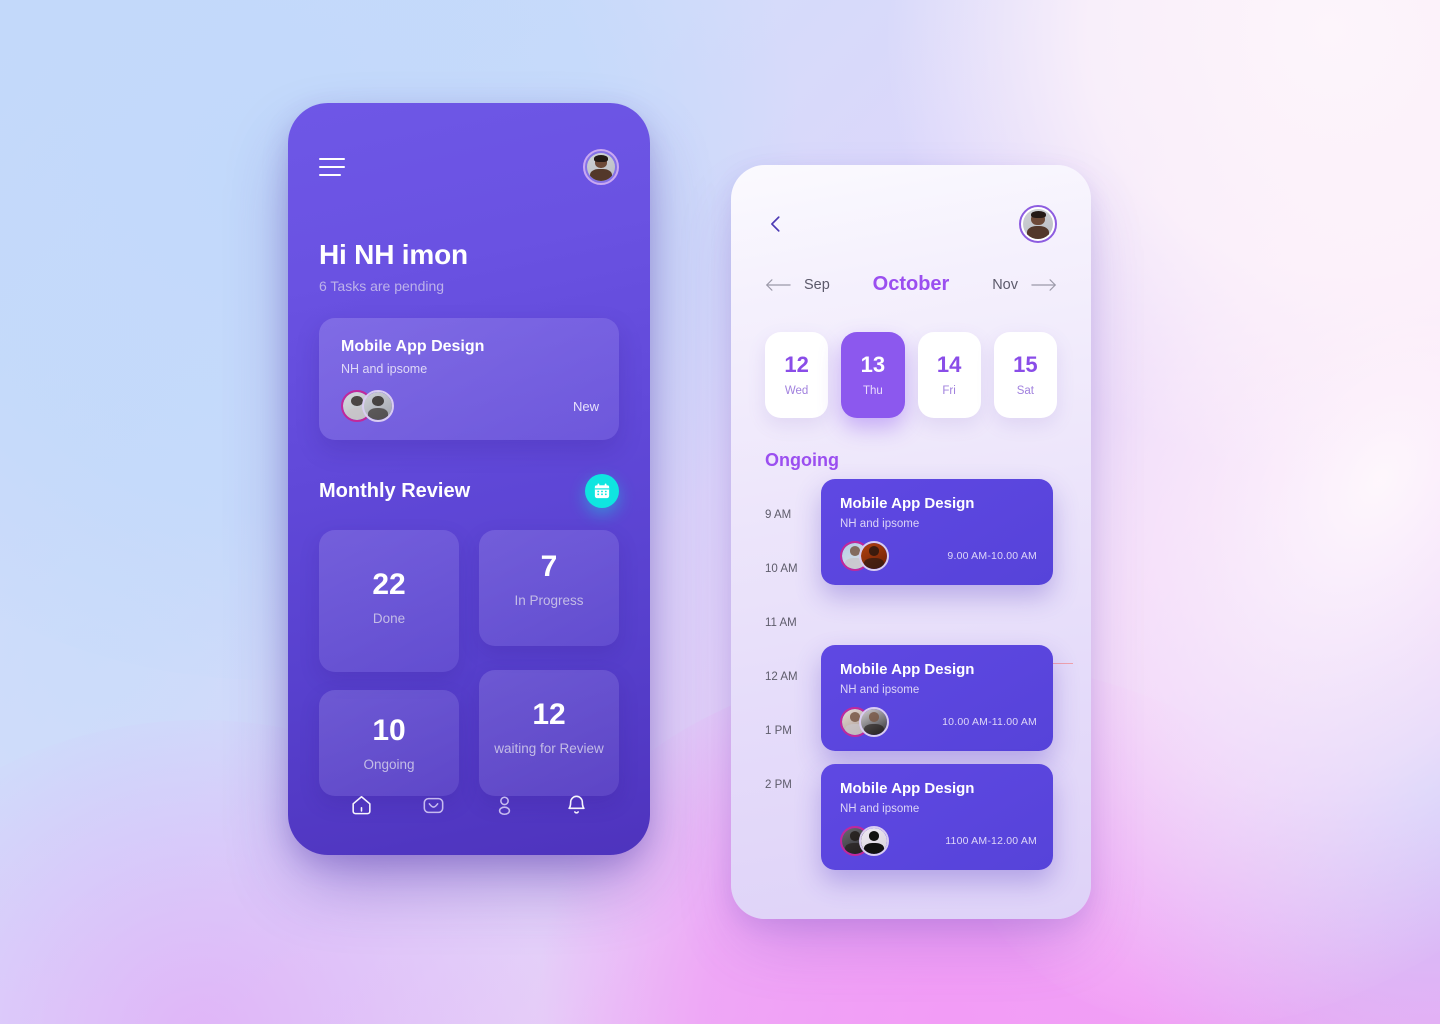 This screenshot has height=1024, width=1440. Describe the element at coordinates (395, 490) in the screenshot. I see `monthly-review-title: Monthly Review` at that location.